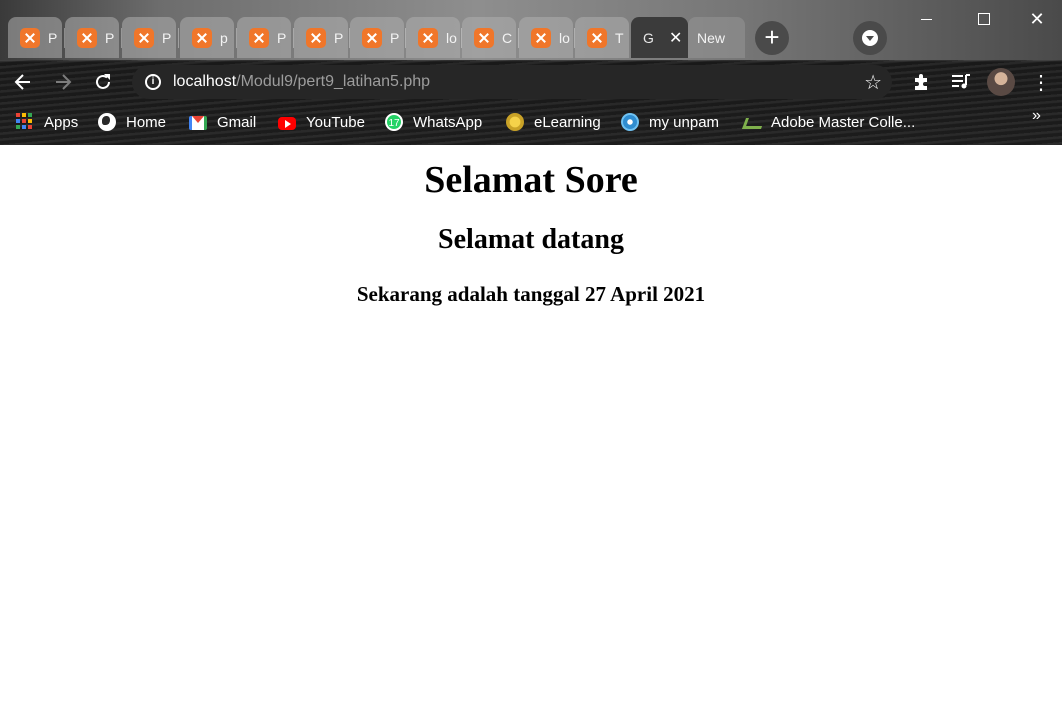  I want to click on bookmark-elearning: eLearning, so click(553, 122).